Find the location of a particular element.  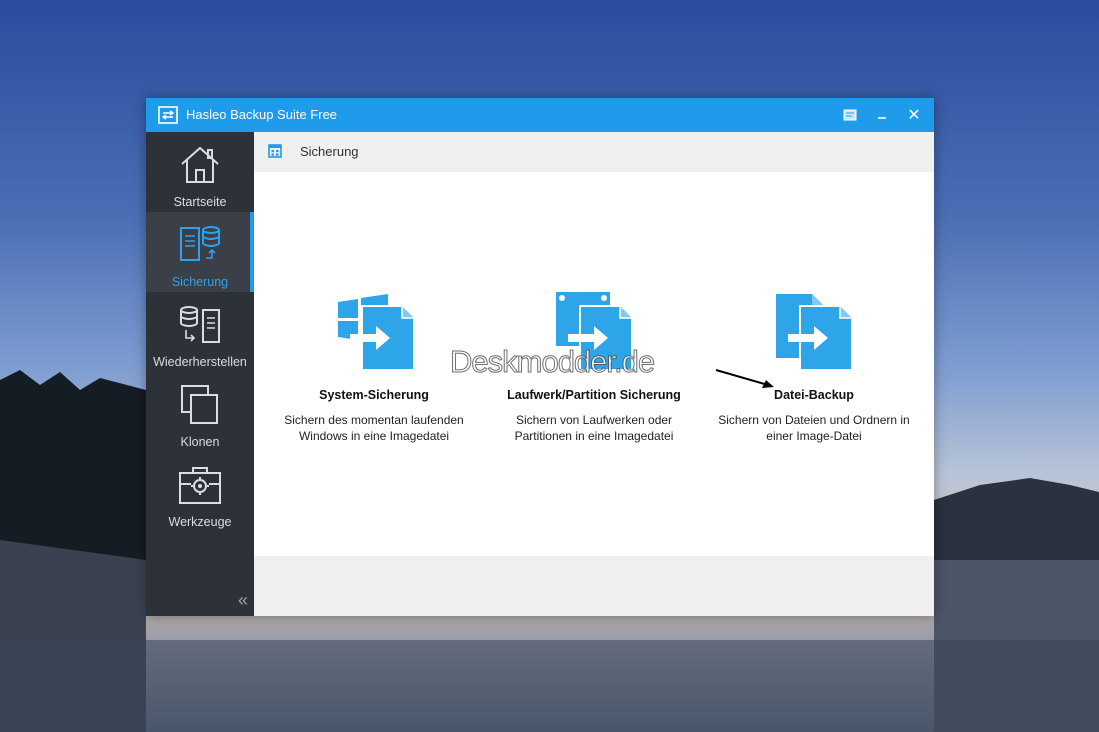

option-description-line: Sichern des momentan laufenden is located at coordinates (374, 420).